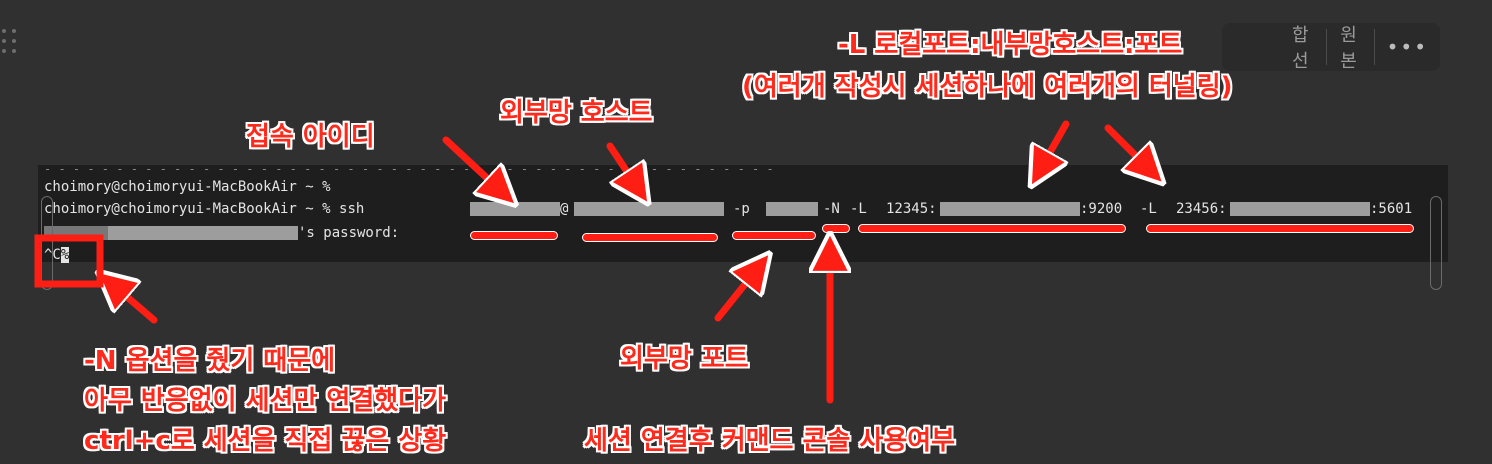 This screenshot has width=1492, height=464. What do you see at coordinates (135, 304) in the screenshot?
I see `arrow-interrupt` at bounding box center [135, 304].